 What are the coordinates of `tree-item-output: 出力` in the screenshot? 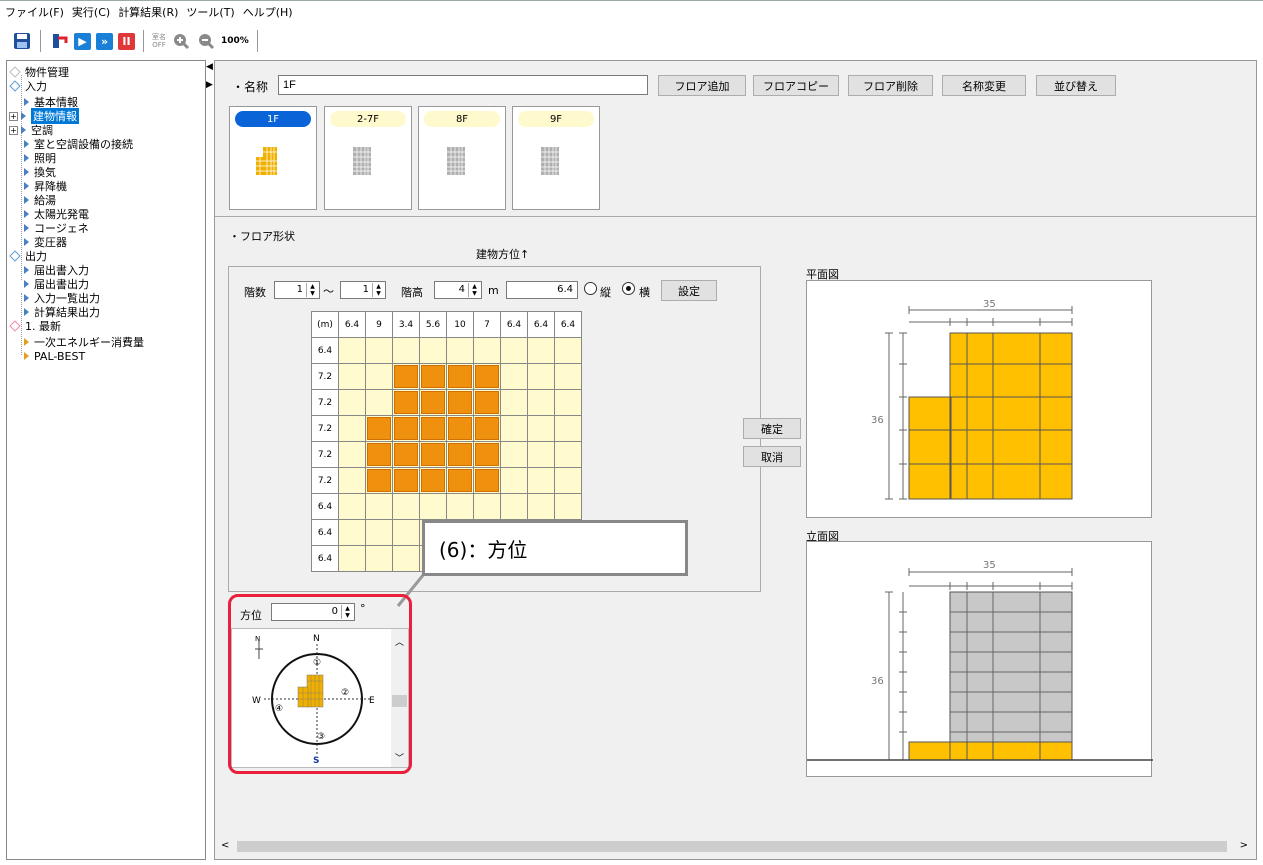 It's located at (27, 256).